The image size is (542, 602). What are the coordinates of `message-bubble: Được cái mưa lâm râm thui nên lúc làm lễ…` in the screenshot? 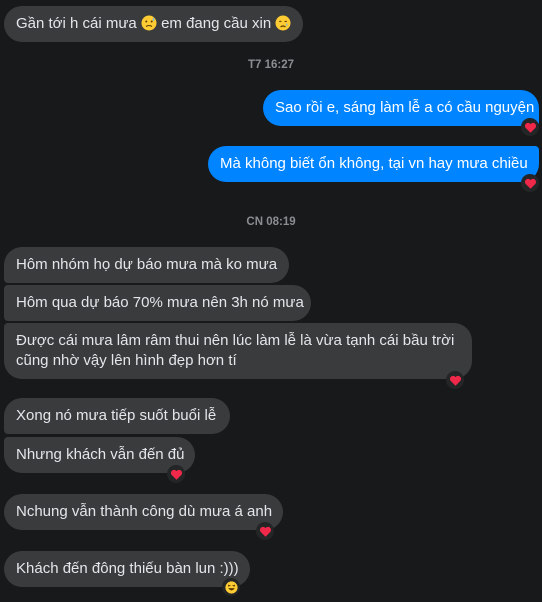 It's located at (238, 351).